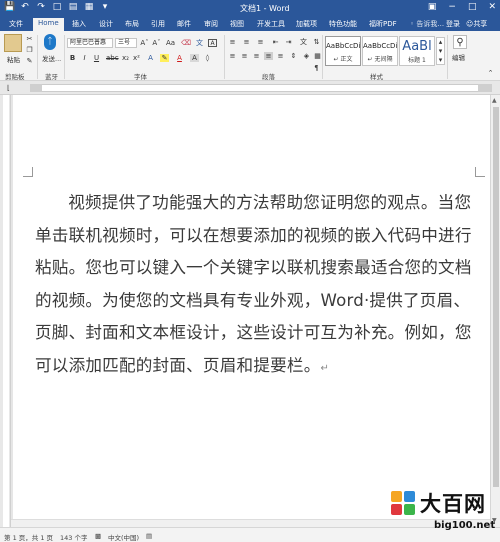  Describe the element at coordinates (492, 7) in the screenshot. I see `close-icon: ✕` at that location.